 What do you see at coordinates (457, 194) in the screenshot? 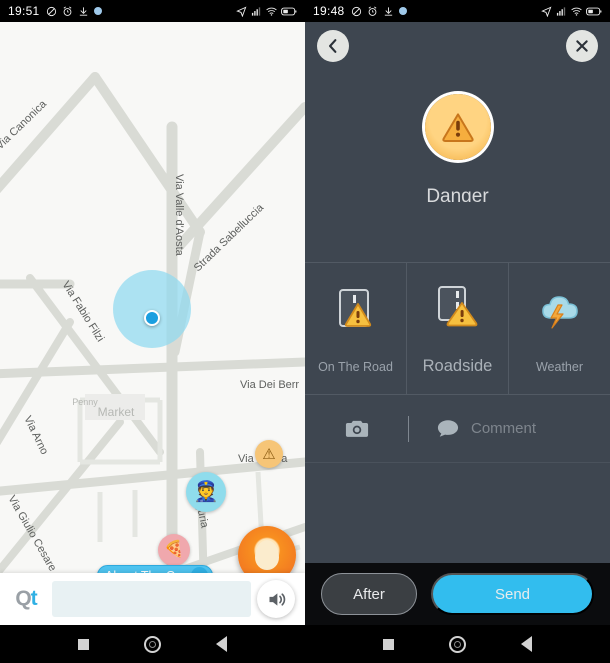
I see `report-title: Danger` at bounding box center [457, 194].